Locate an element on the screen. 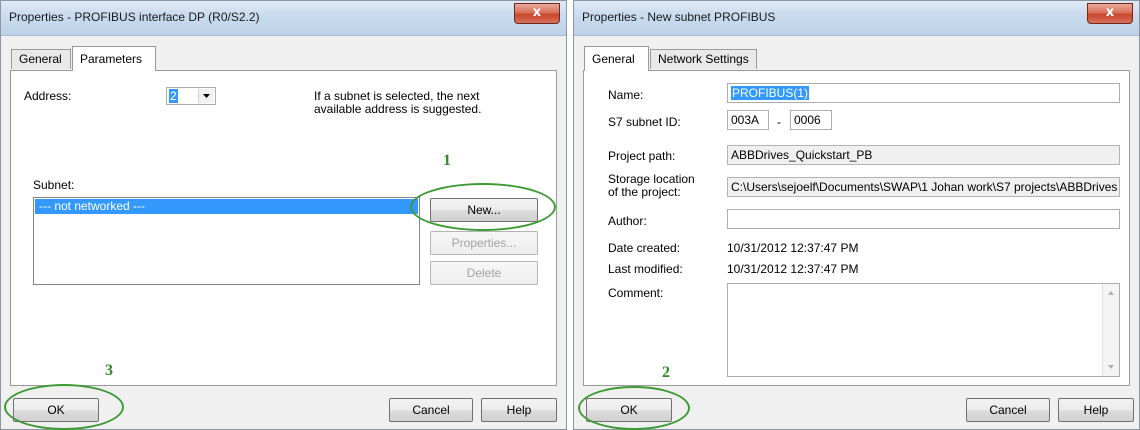 The width and height of the screenshot is (1140, 430). comment-textarea is located at coordinates (923, 330).